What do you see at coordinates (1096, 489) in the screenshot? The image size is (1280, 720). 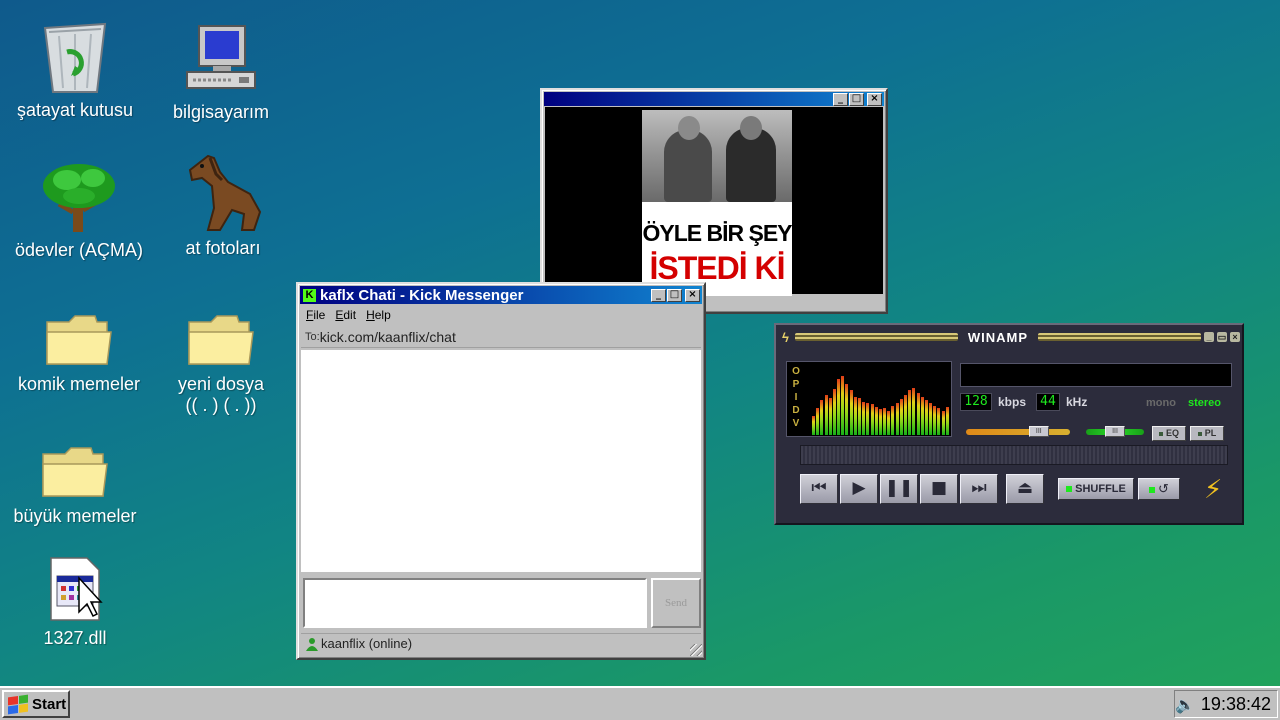 I see `shuffle-button: SHUFFLE` at bounding box center [1096, 489].